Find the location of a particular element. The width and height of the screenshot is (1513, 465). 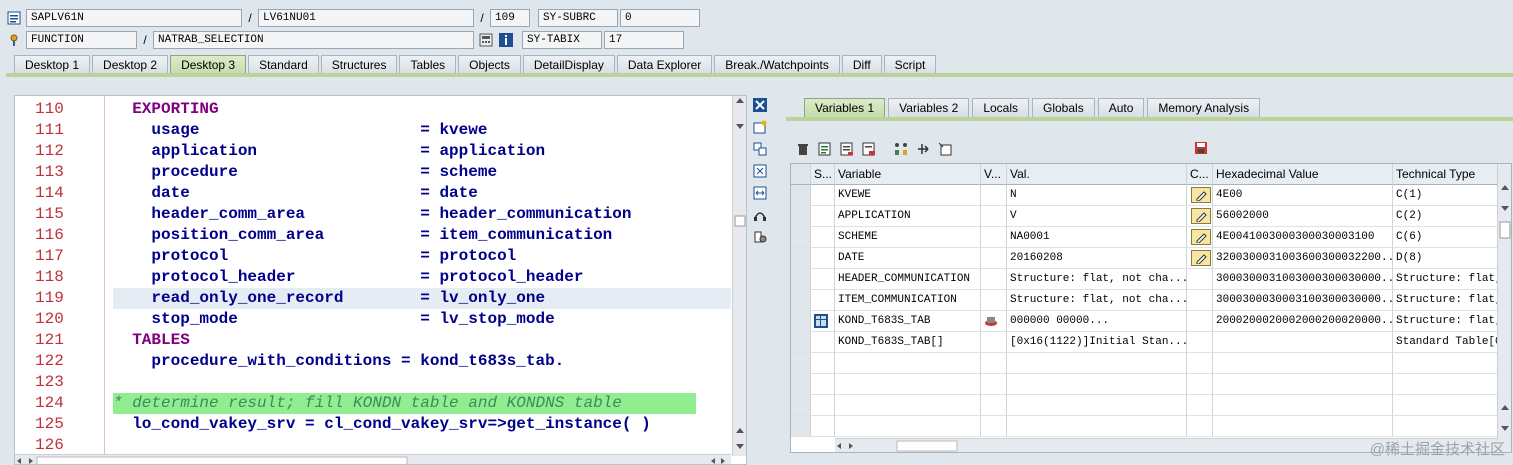

hierarchy-icon is located at coordinates (901, 149).